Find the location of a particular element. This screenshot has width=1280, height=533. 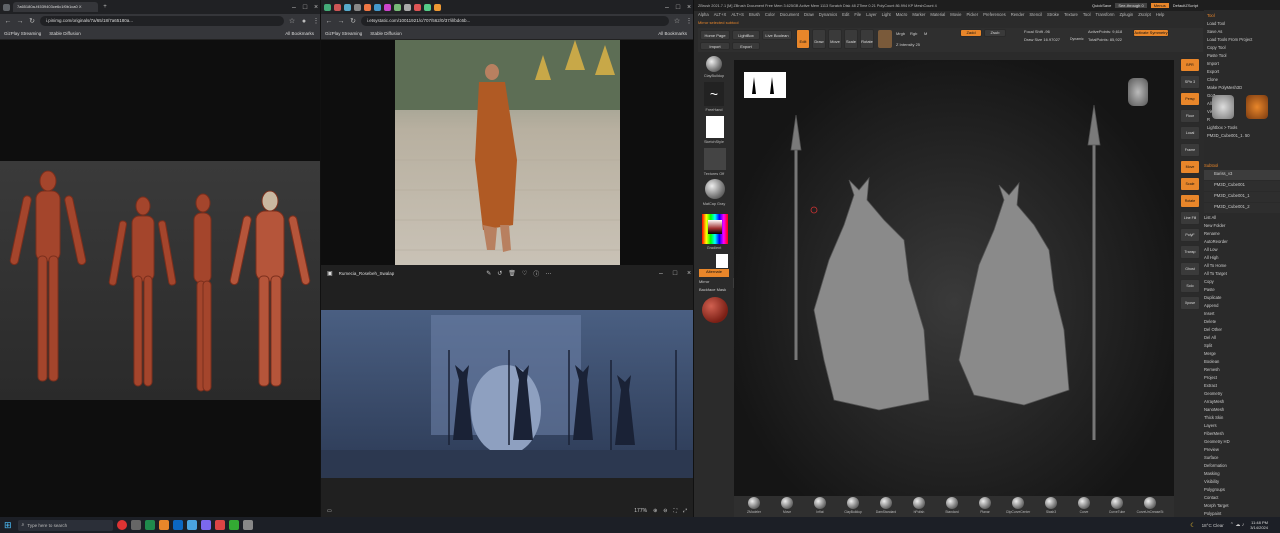

menu-item-help: Help is located at coordinates (1160, 16).